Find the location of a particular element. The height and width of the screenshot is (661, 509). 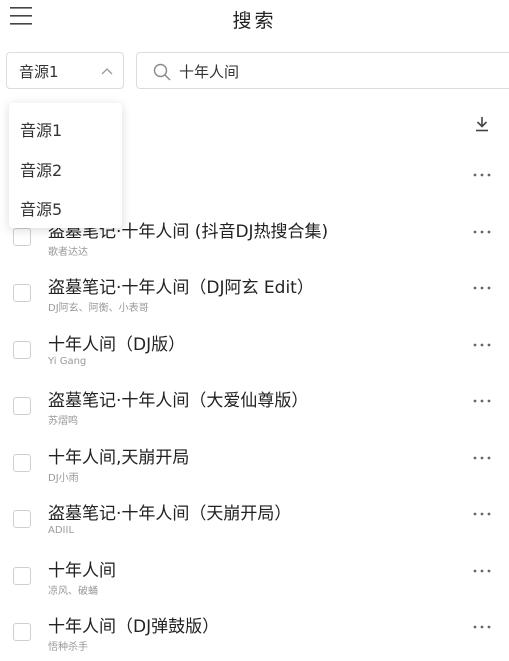

app-header: 搜索 is located at coordinates (254, 20).